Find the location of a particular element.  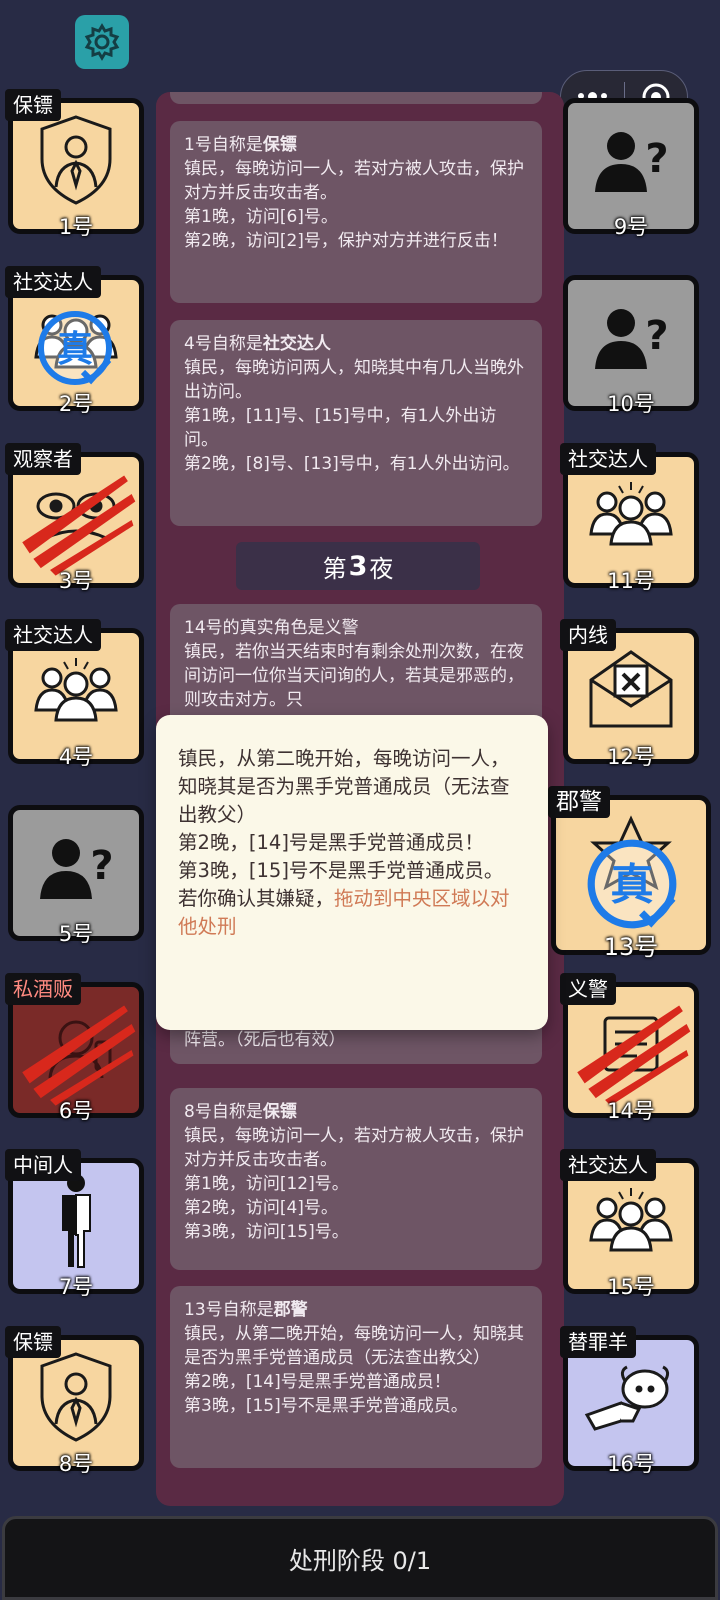

player-tile-12: 内线 12号 is located at coordinates (629, 694).